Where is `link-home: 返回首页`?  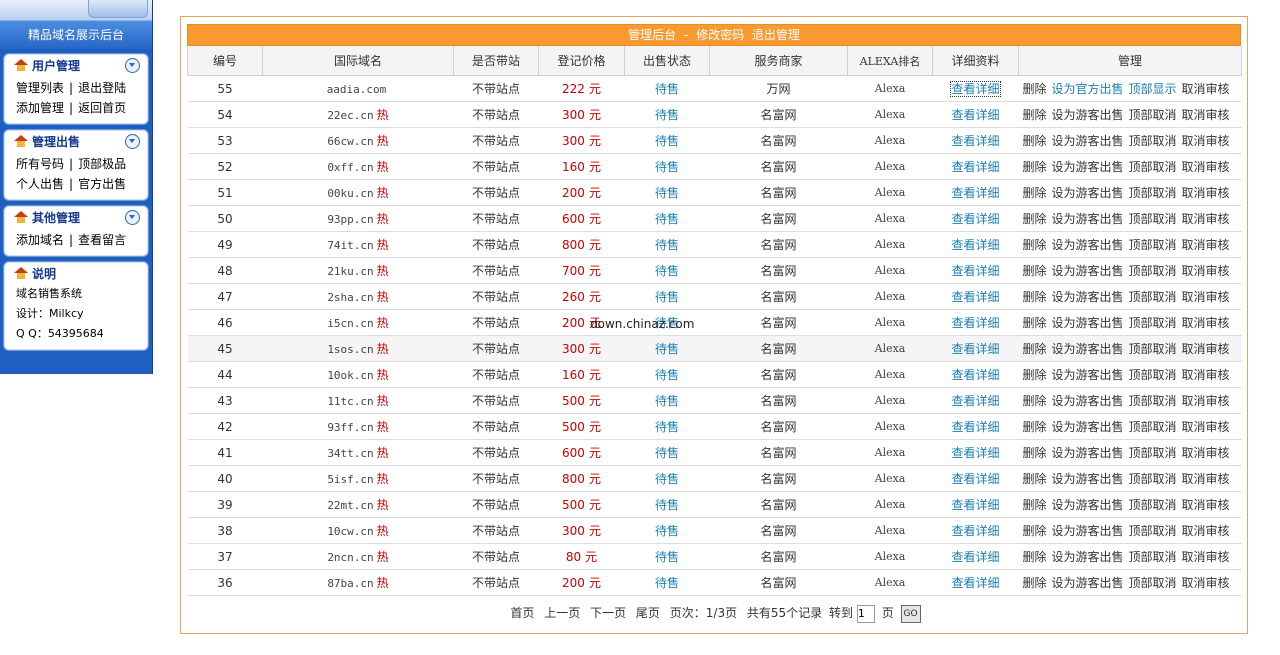 link-home: 返回首页 is located at coordinates (102, 108).